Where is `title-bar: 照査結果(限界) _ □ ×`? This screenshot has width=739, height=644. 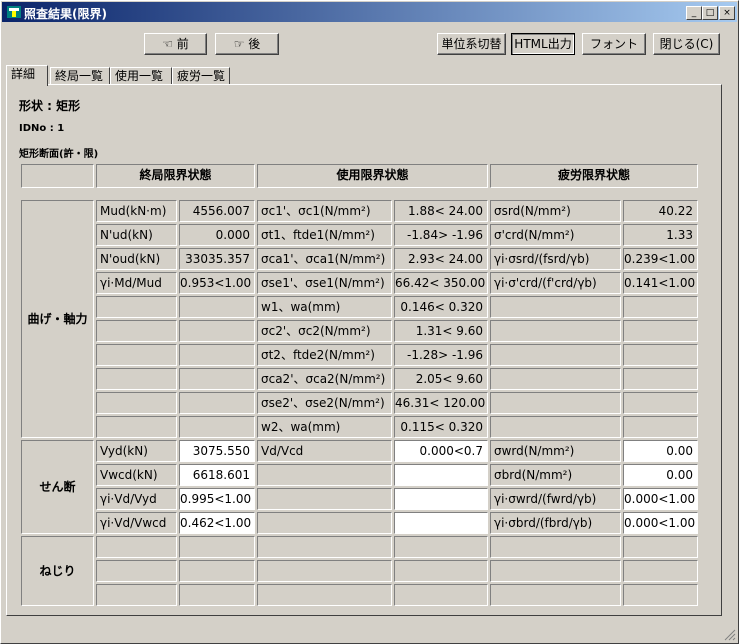 title-bar: 照査結果(限界) _ □ × is located at coordinates (369, 12).